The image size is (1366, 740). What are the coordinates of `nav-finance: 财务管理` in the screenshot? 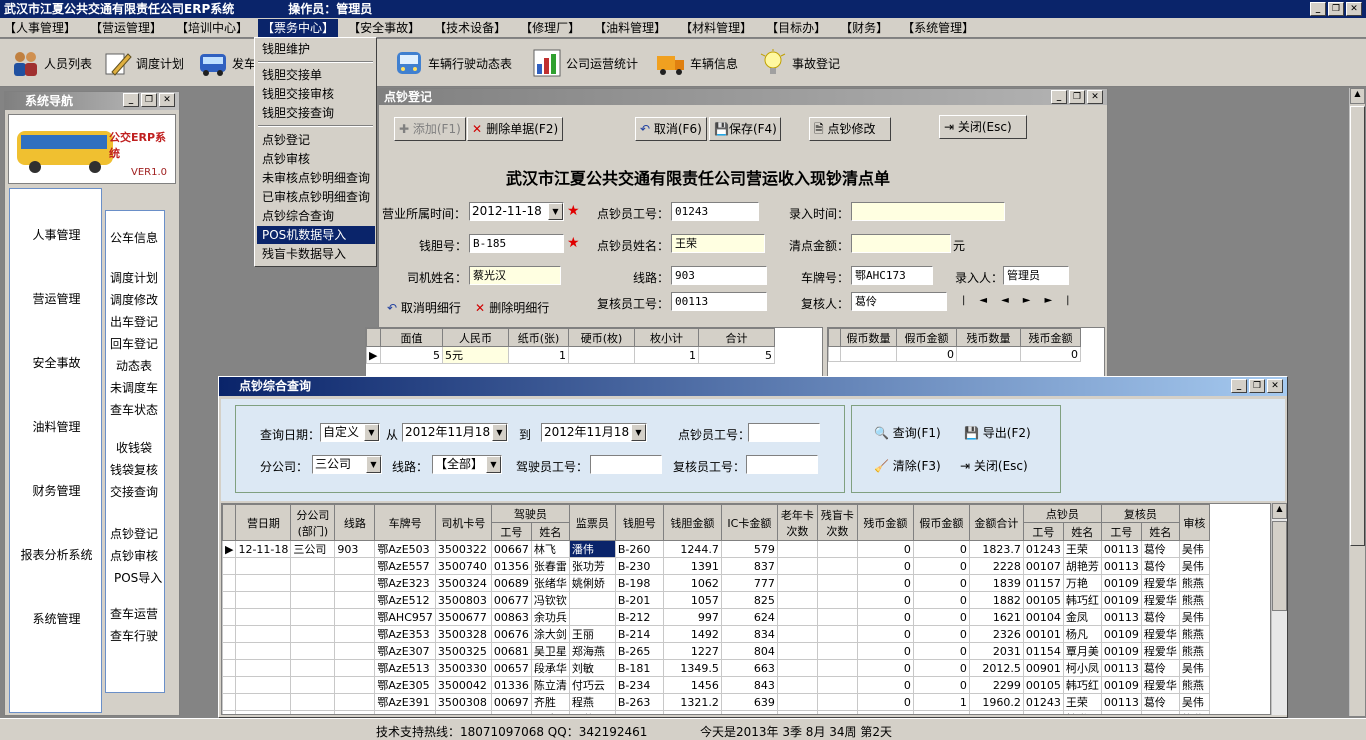 It's located at (56, 490).